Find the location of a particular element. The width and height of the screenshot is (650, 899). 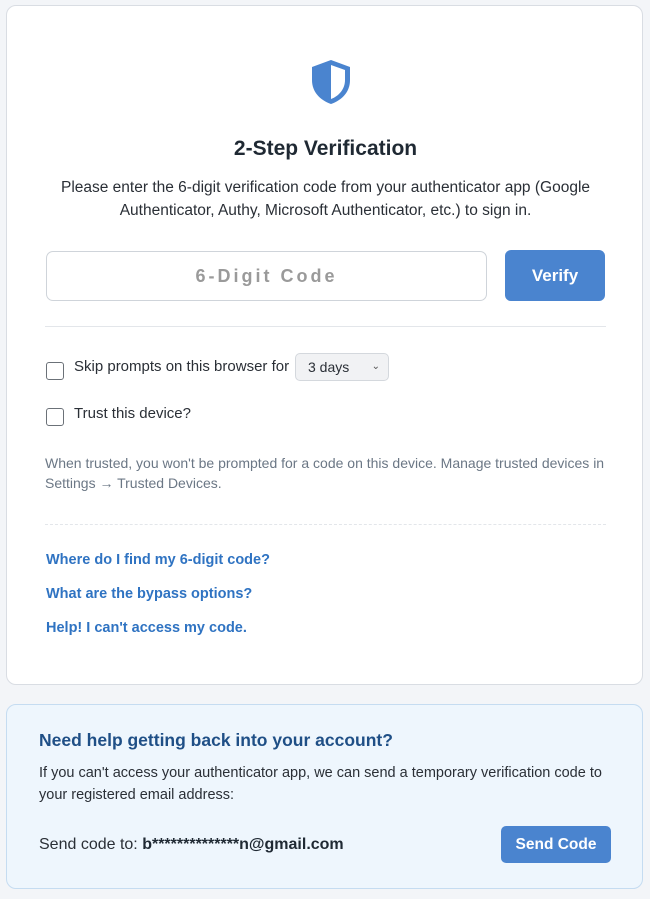

masked-email: b**************n@gmail.com is located at coordinates (243, 844).